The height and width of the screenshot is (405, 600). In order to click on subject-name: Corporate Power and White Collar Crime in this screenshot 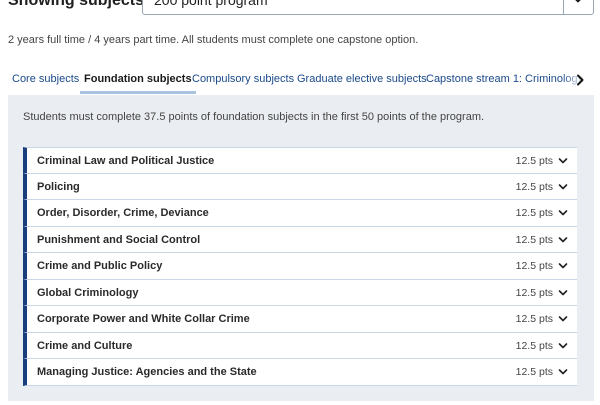, I will do `click(143, 319)`.